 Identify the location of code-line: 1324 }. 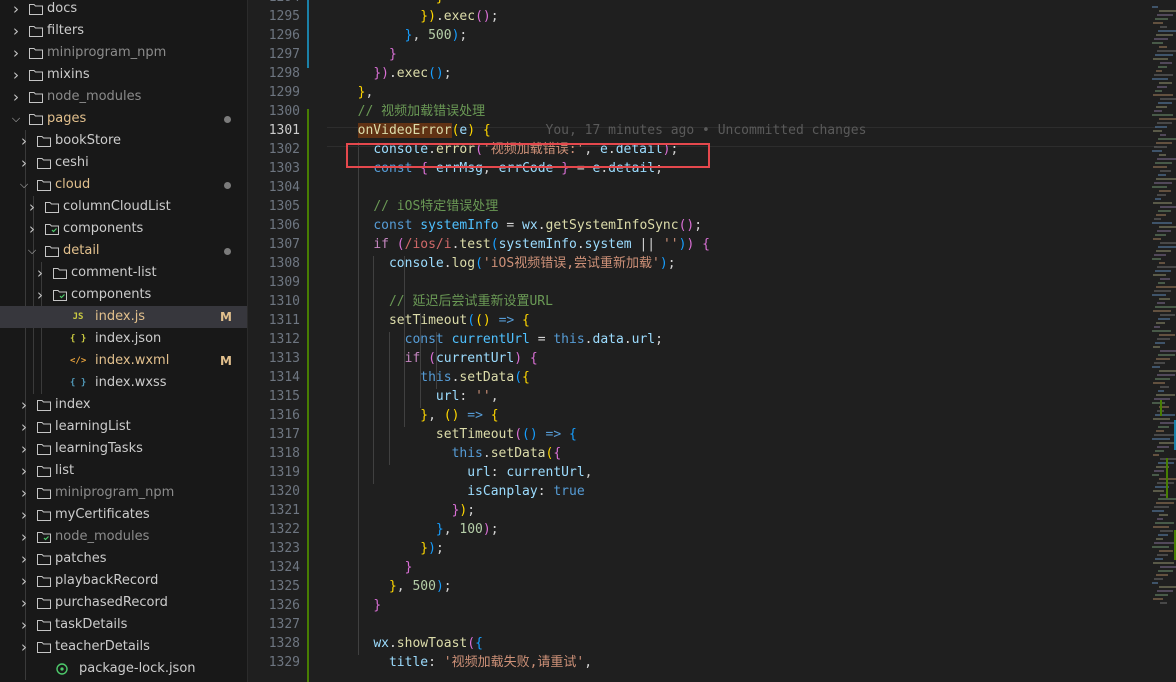
(712, 567).